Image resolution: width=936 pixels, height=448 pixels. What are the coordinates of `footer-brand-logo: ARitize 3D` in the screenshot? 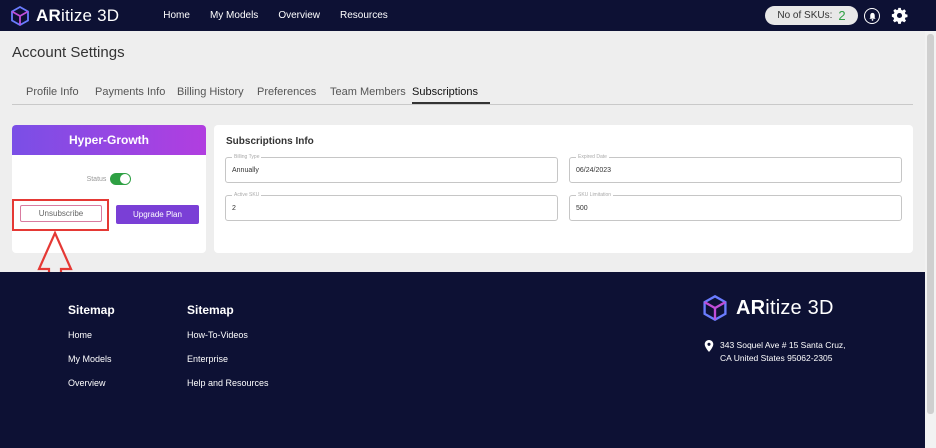 It's located at (768, 308).